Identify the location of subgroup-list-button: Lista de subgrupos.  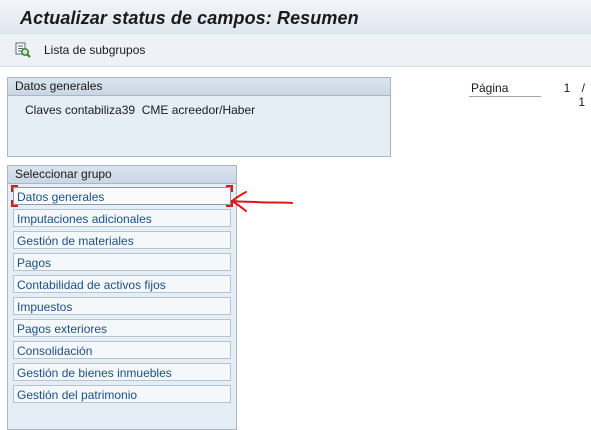
(79, 50).